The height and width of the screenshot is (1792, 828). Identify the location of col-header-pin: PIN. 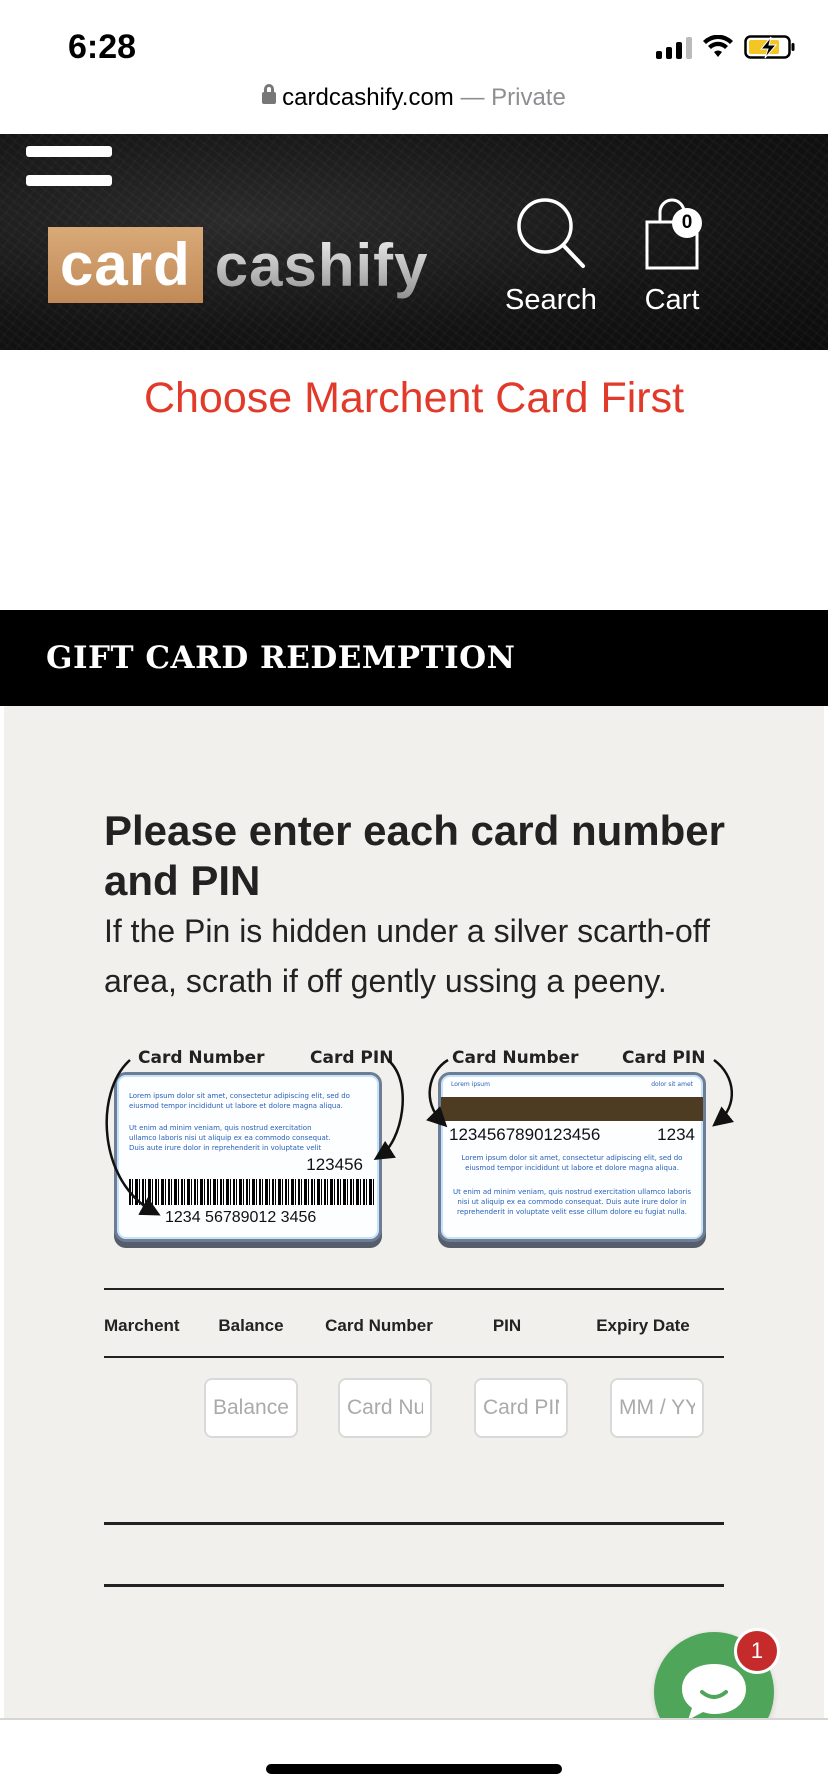
(507, 1325).